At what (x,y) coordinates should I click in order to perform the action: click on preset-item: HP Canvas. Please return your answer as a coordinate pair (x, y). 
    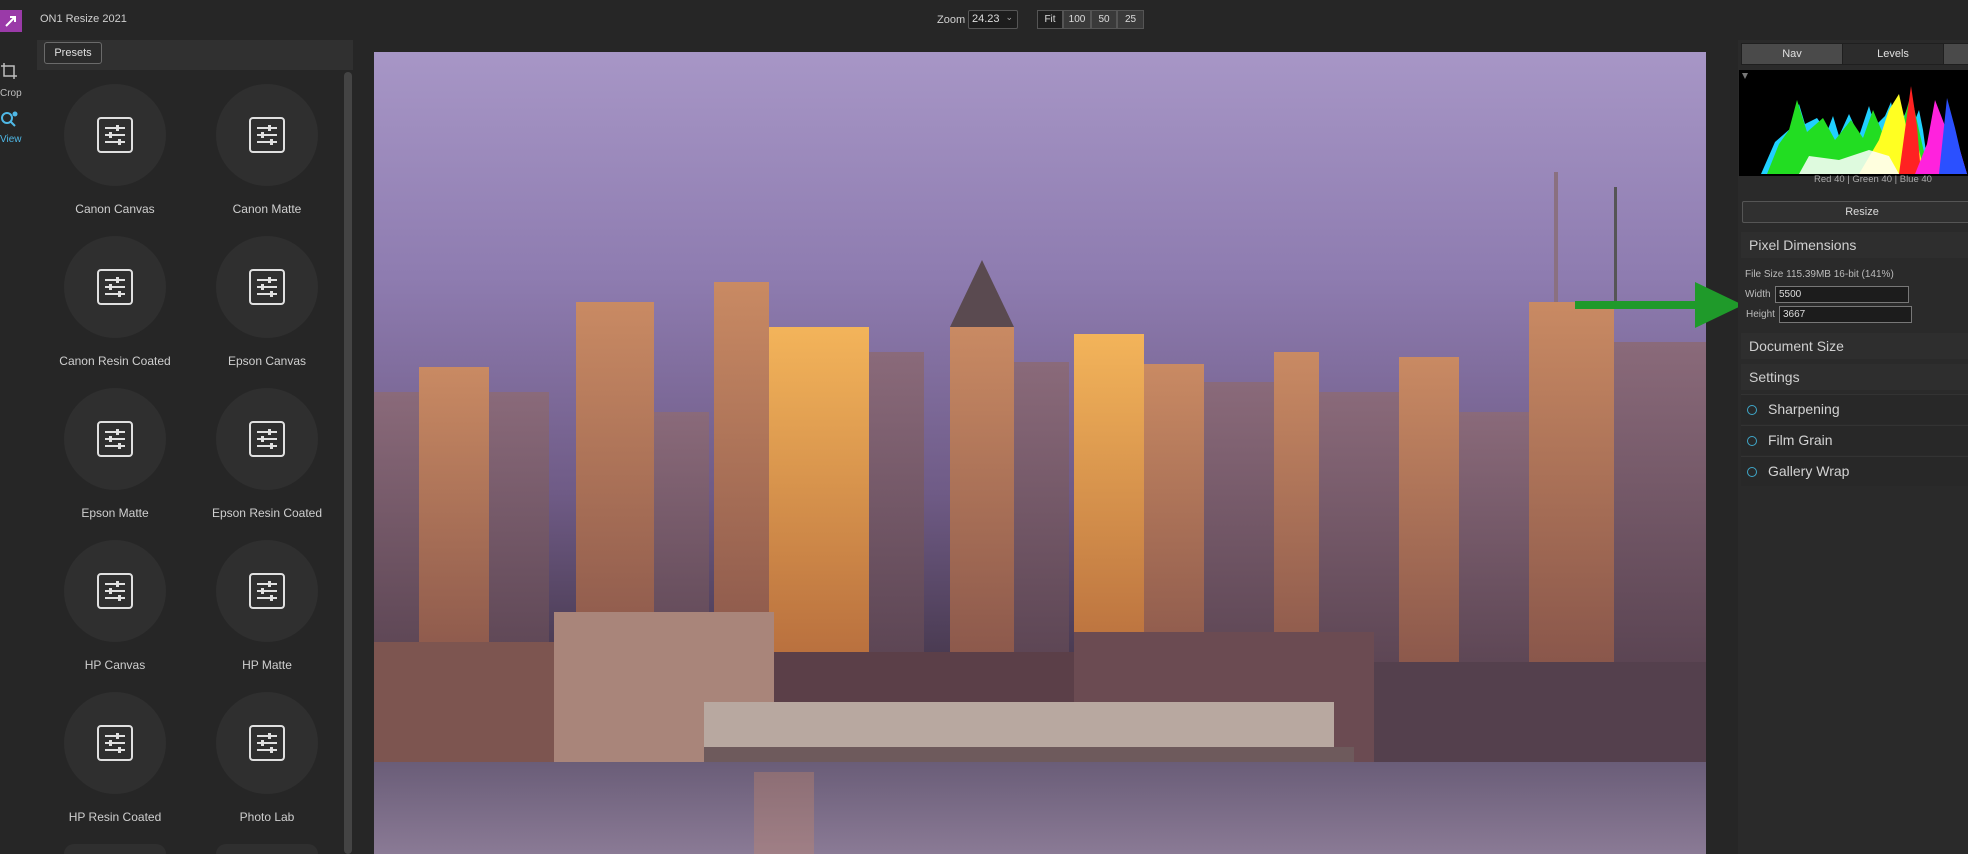
    Looking at the image, I should click on (115, 615).